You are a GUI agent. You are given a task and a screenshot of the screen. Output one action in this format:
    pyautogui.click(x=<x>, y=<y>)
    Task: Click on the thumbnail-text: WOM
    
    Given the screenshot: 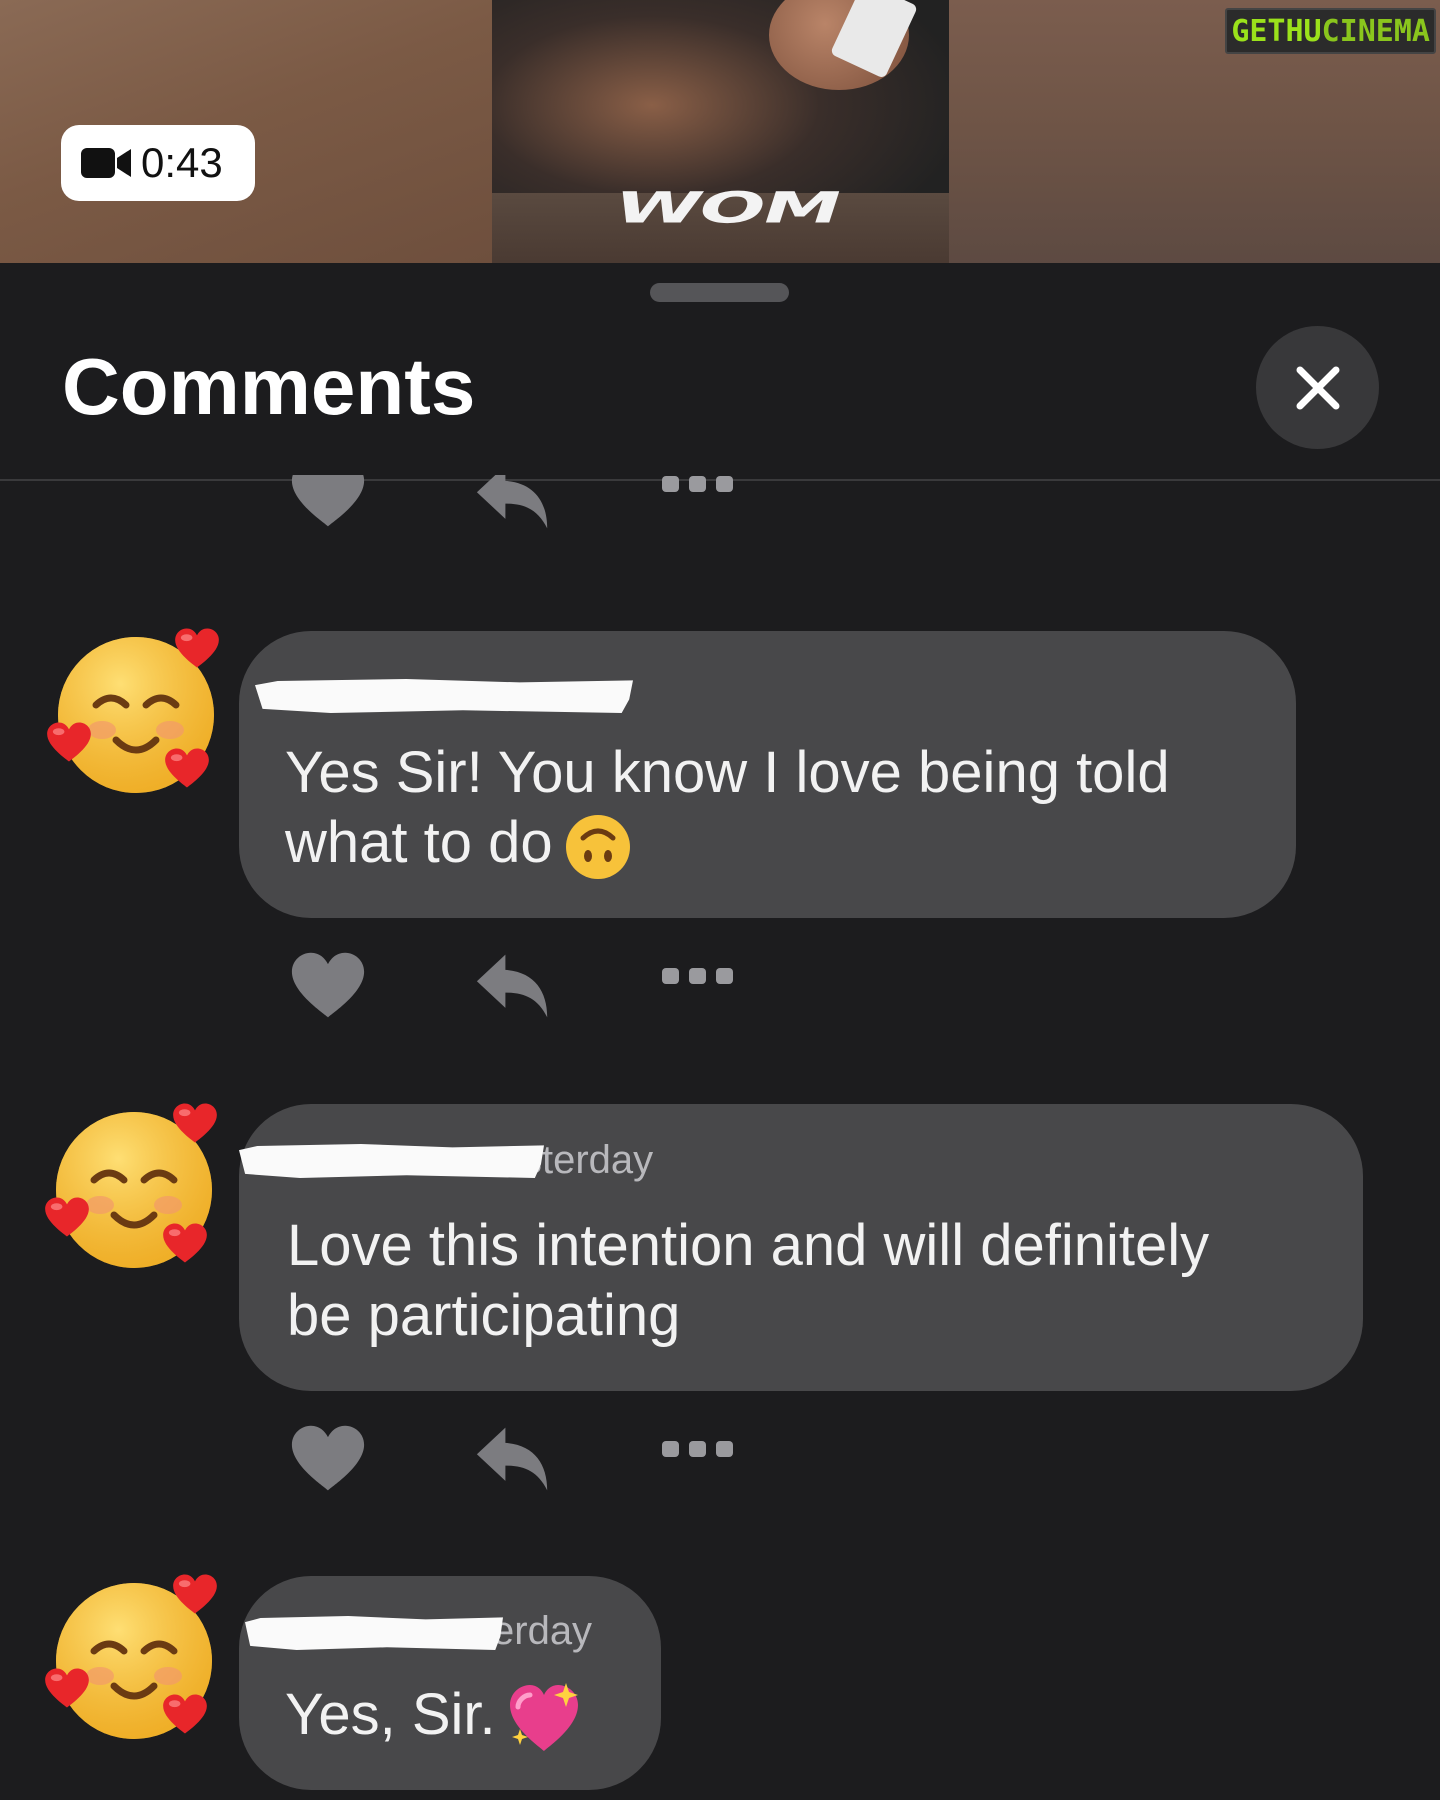 What is the action you would take?
    pyautogui.click(x=727, y=208)
    